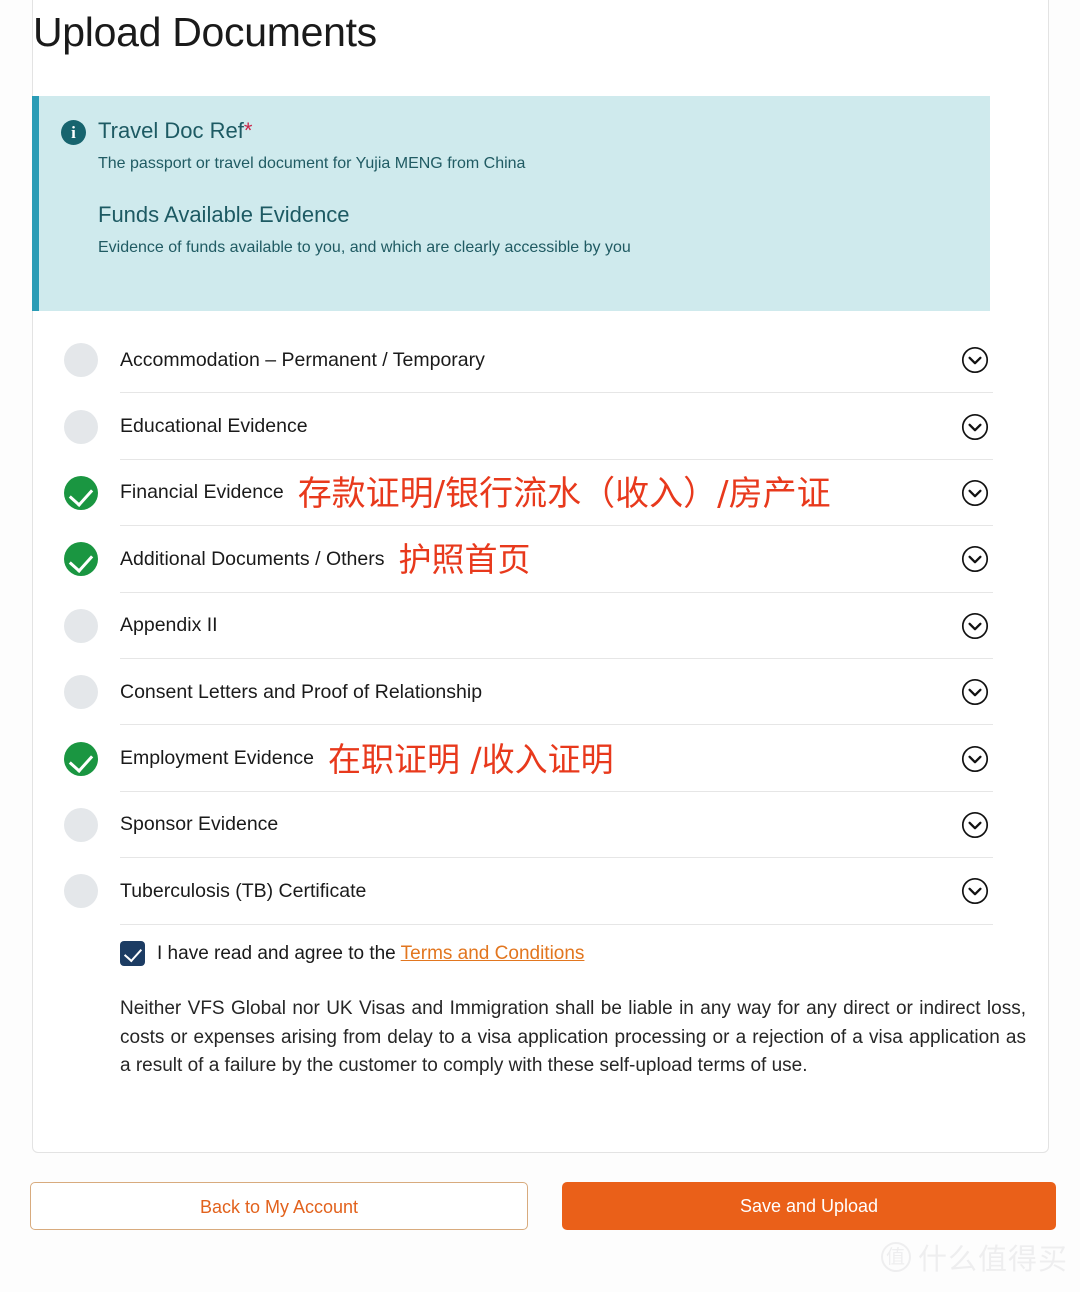  I want to click on document-row: Tuberculosis (TB) Certificate, so click(512, 891).